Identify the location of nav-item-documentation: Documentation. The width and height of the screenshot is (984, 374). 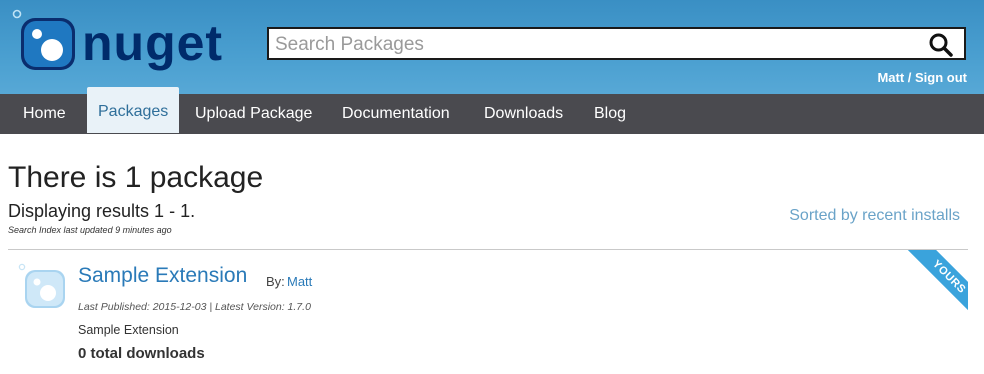
(396, 114).